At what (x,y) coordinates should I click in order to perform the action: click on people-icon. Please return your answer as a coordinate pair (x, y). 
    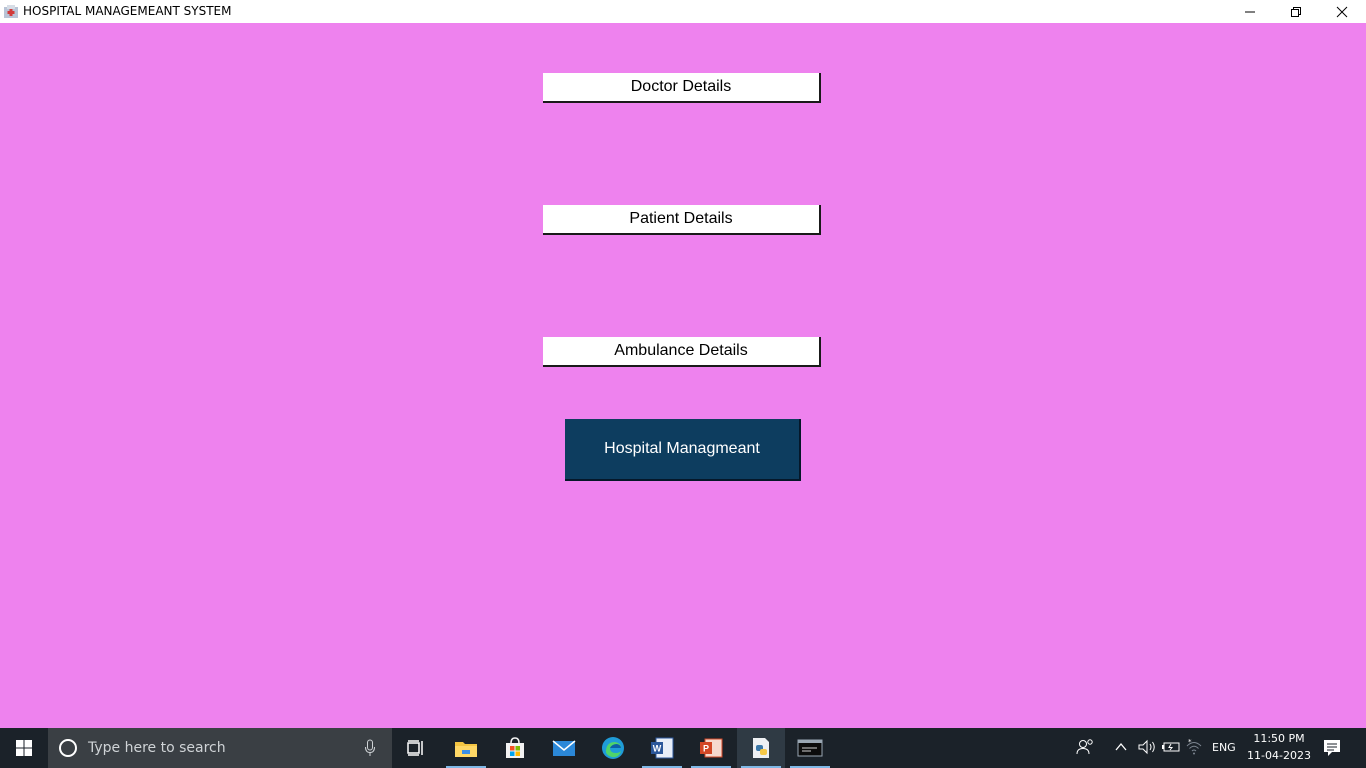
    Looking at the image, I should click on (1085, 747).